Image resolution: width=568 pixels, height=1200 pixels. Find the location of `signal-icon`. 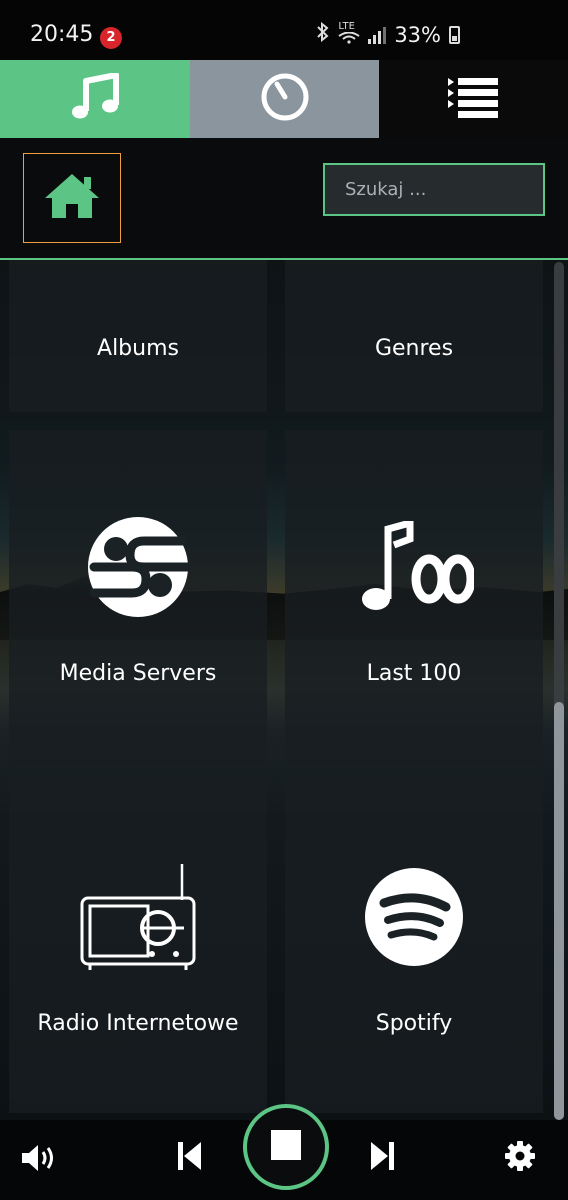

signal-icon is located at coordinates (377, 35).